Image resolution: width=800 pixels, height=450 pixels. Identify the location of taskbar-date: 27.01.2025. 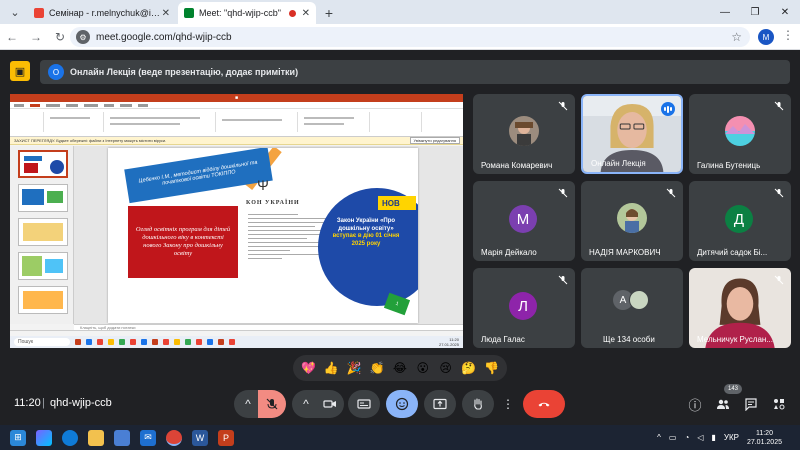
(764, 442).